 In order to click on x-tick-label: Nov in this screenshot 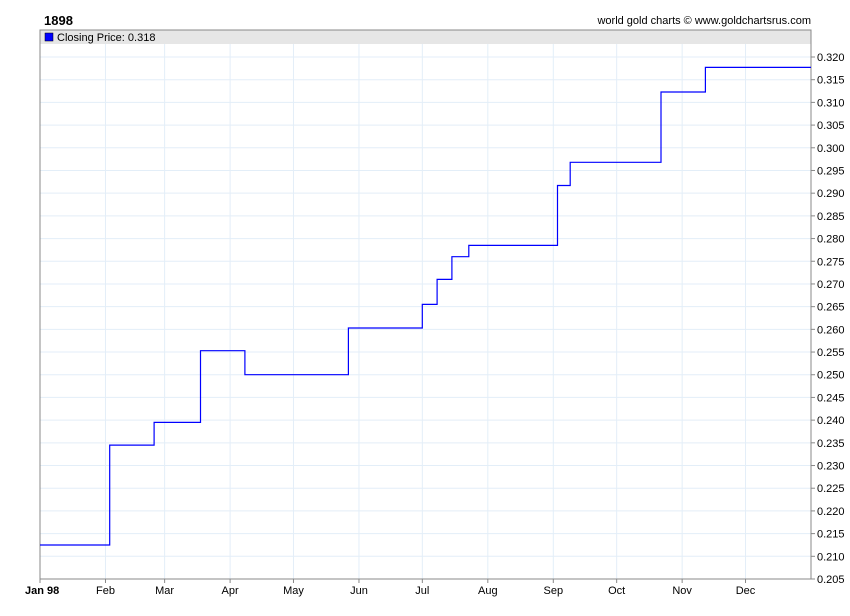, I will do `click(682, 591)`.